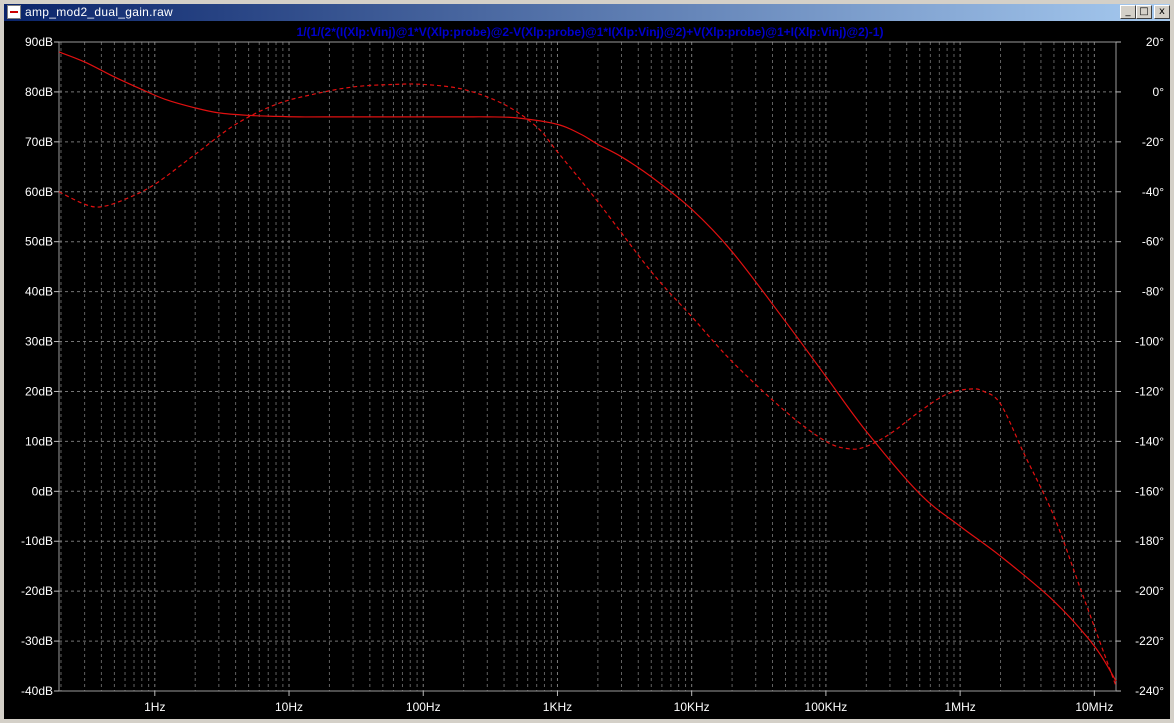 This screenshot has width=1174, height=723. I want to click on x-tick-label: 10MHz, so click(1094, 707).